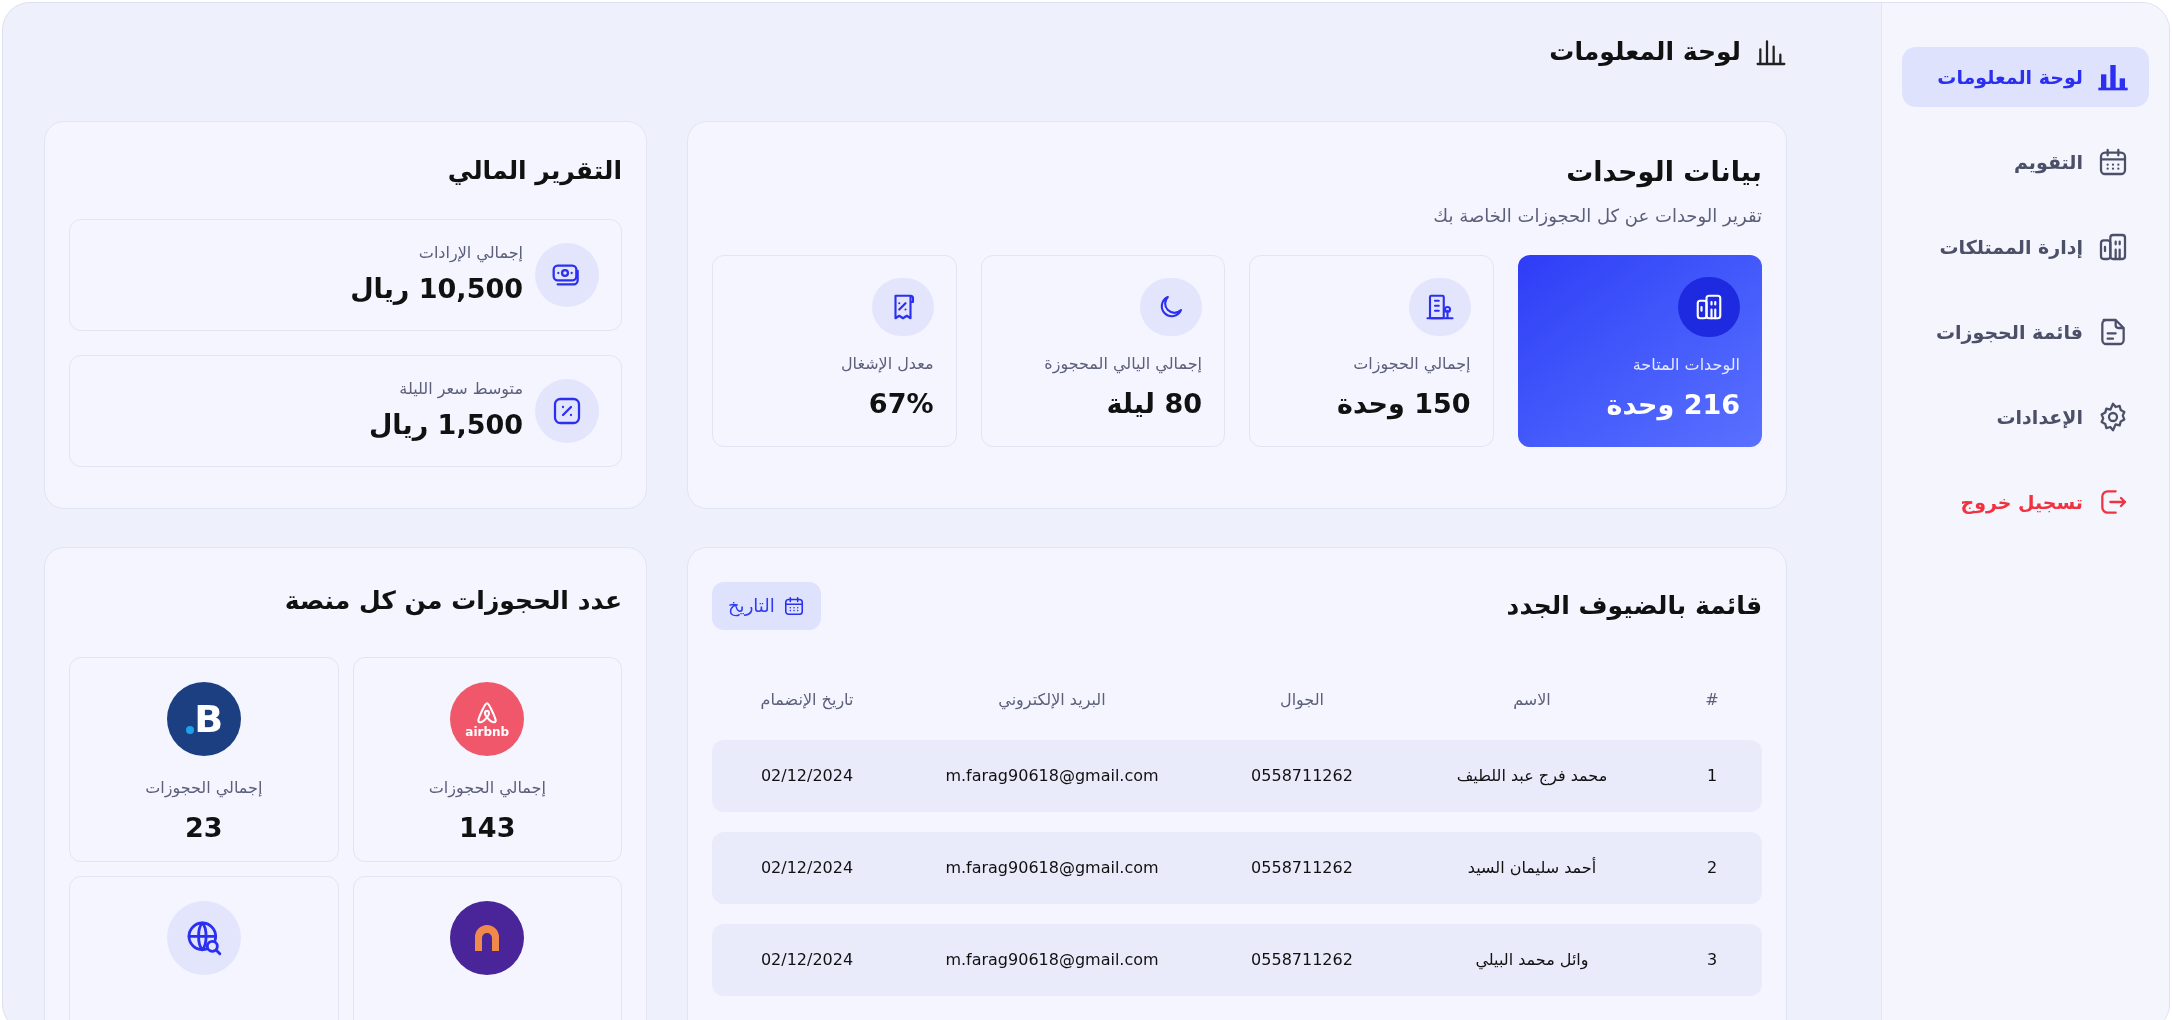  Describe the element at coordinates (1712, 959) in the screenshot. I see `table-cell-text: 3` at that location.